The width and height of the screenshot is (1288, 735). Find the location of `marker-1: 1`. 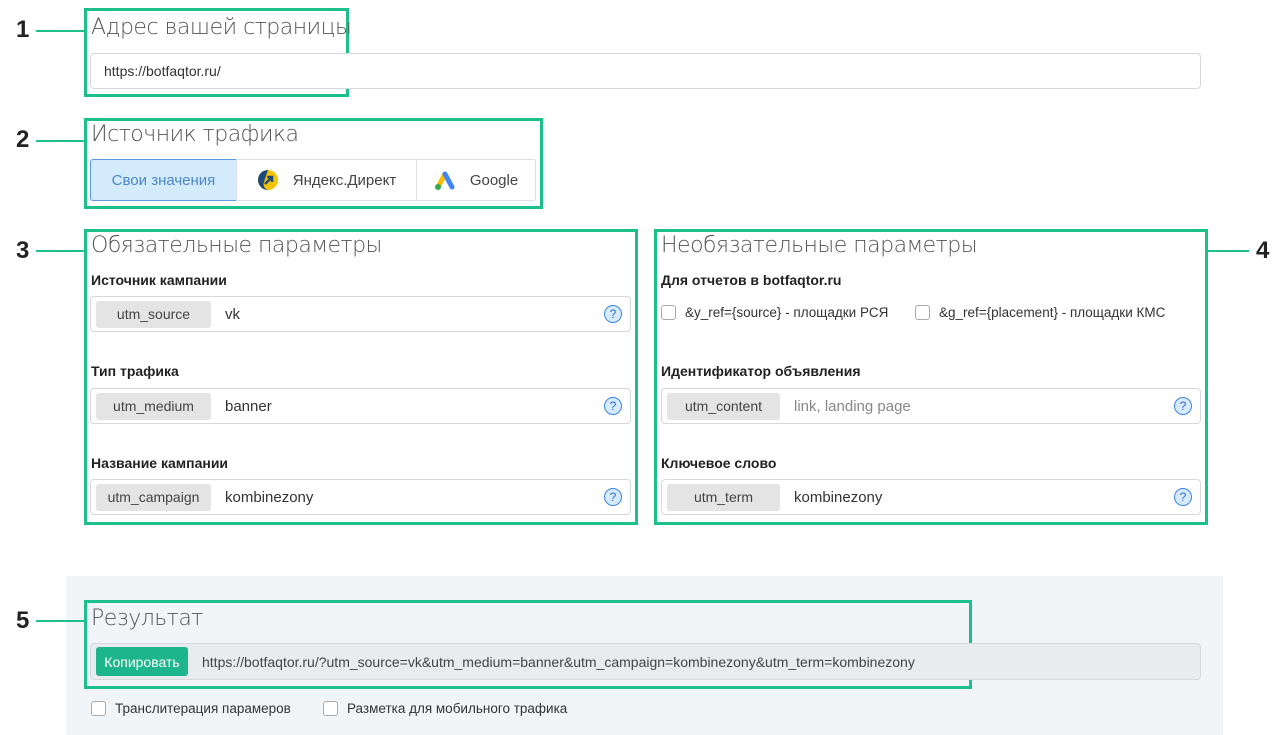

marker-1: 1 is located at coordinates (23, 29).